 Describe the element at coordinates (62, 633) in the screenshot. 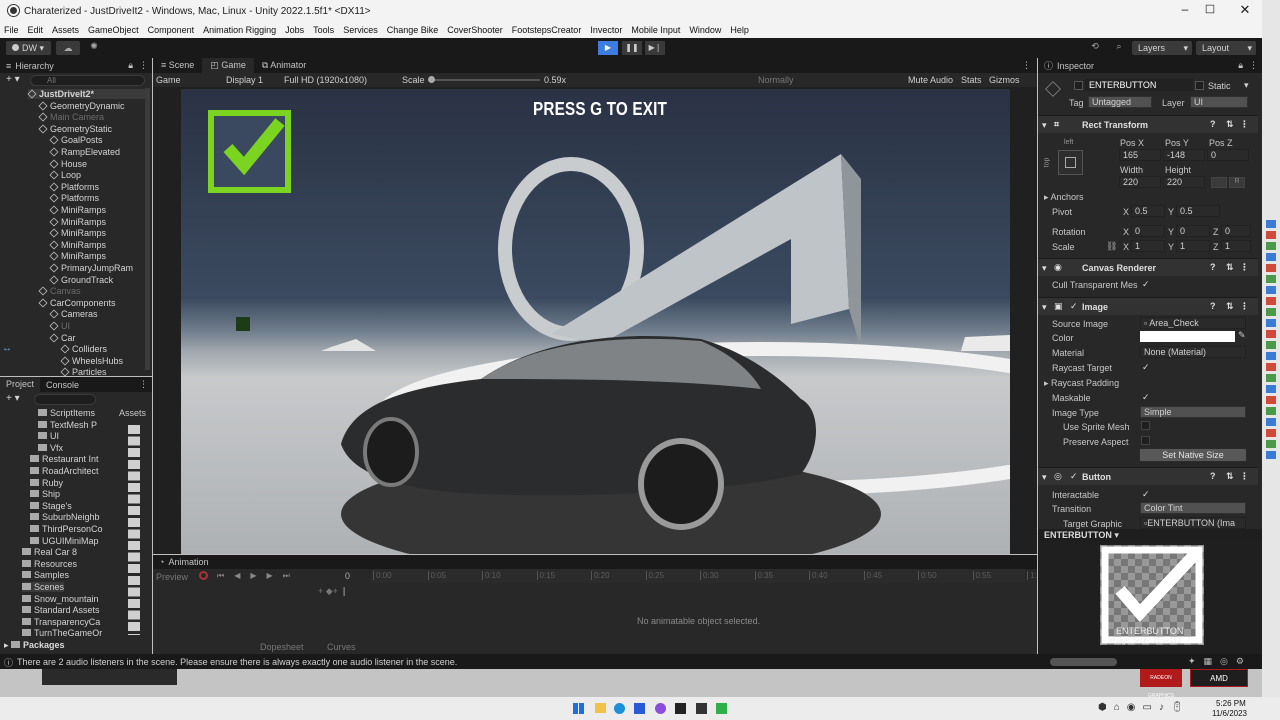

I see `project-folder: TurnTheGameOr` at that location.